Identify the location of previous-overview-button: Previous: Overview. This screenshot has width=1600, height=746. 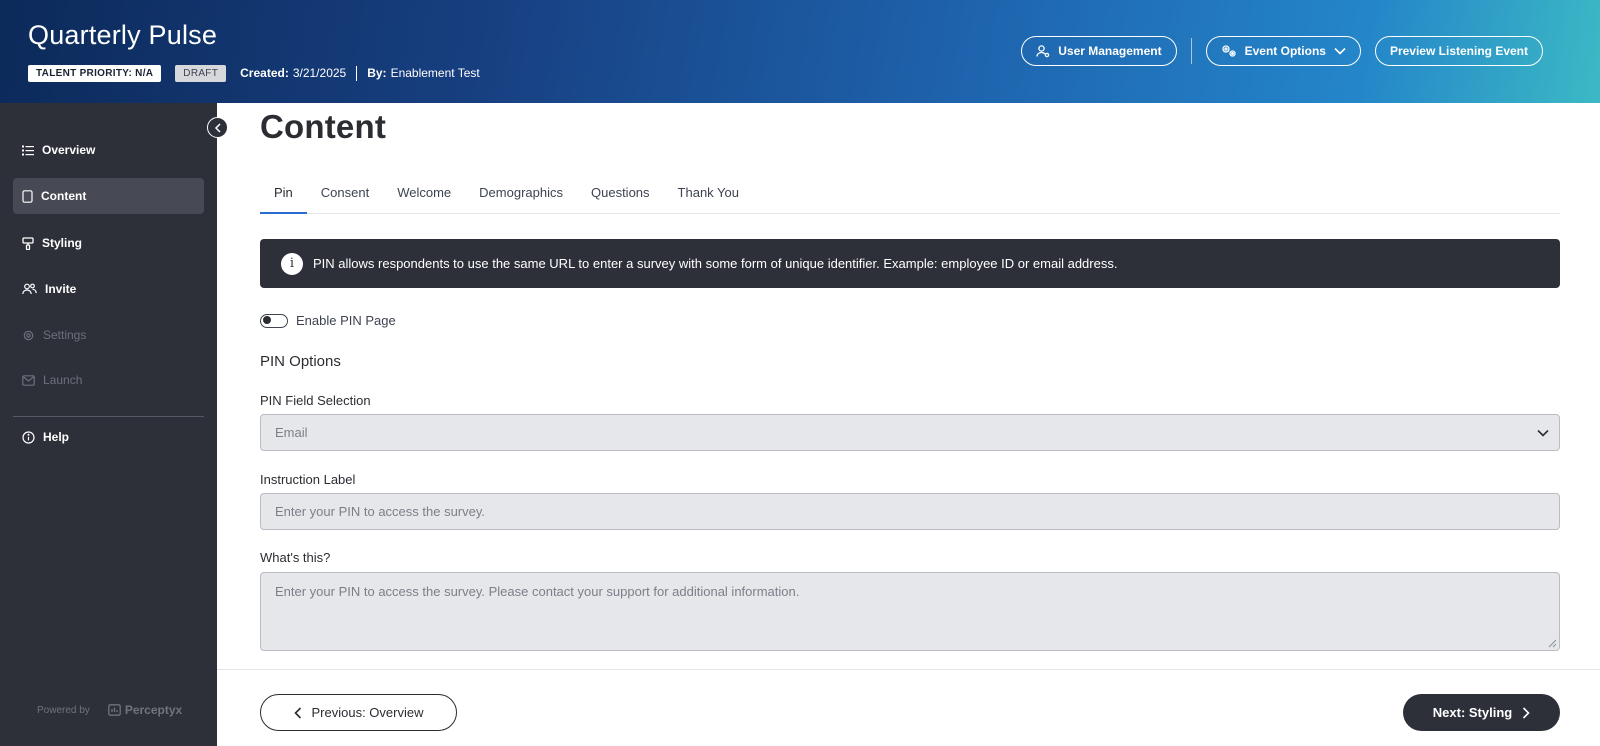
(358, 712).